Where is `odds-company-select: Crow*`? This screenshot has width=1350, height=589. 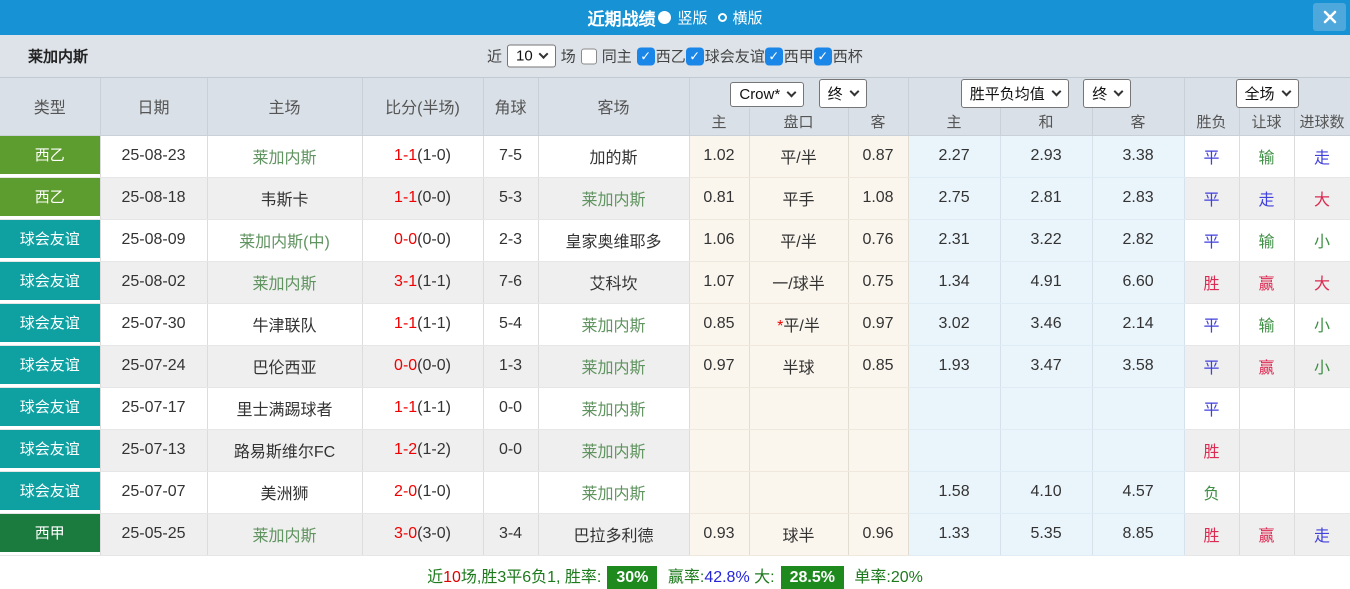 odds-company-select: Crow* is located at coordinates (767, 94).